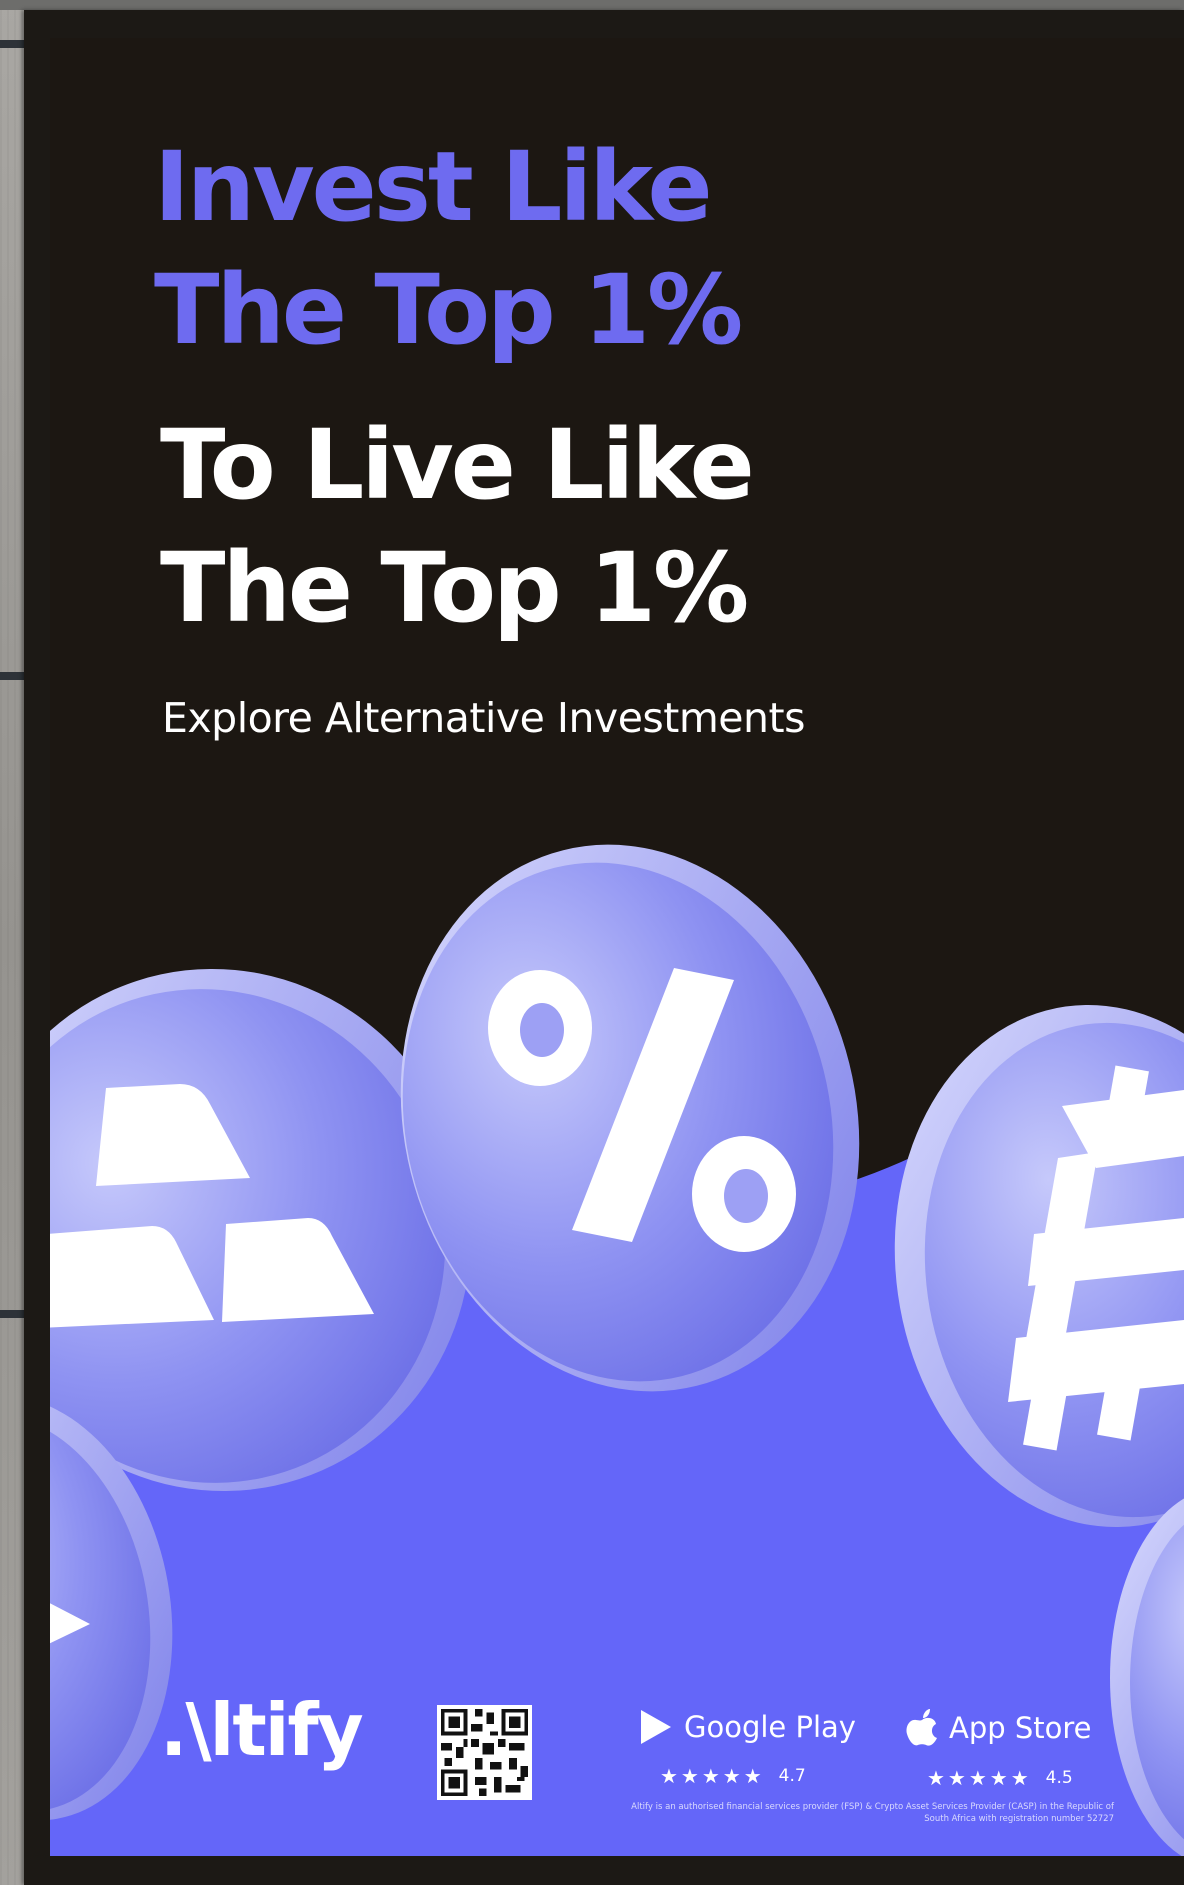  Describe the element at coordinates (262, 1730) in the screenshot. I see `altify-logo: .\ltify` at that location.